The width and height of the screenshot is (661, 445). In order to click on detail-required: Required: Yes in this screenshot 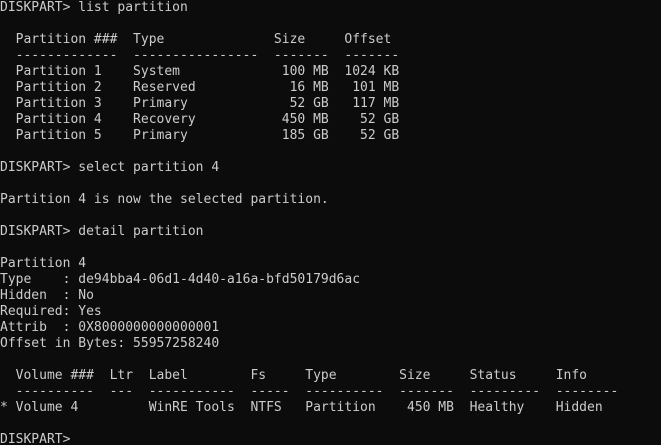, I will do `click(51, 311)`.